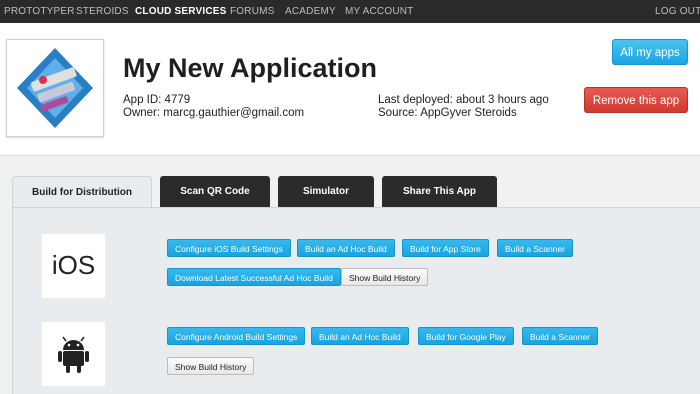 The width and height of the screenshot is (700, 394). I want to click on build-for-app-store-button: Build for App Store, so click(445, 248).